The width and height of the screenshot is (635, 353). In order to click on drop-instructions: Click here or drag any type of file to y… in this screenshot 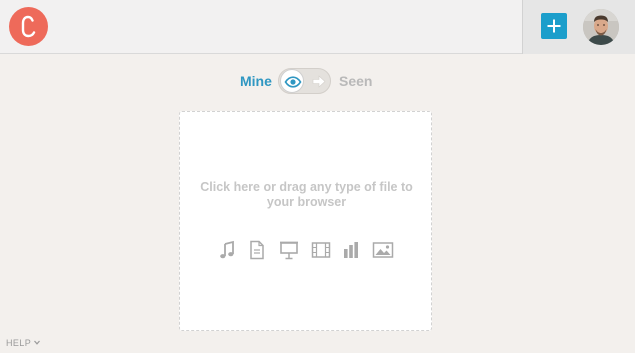, I will do `click(306, 194)`.